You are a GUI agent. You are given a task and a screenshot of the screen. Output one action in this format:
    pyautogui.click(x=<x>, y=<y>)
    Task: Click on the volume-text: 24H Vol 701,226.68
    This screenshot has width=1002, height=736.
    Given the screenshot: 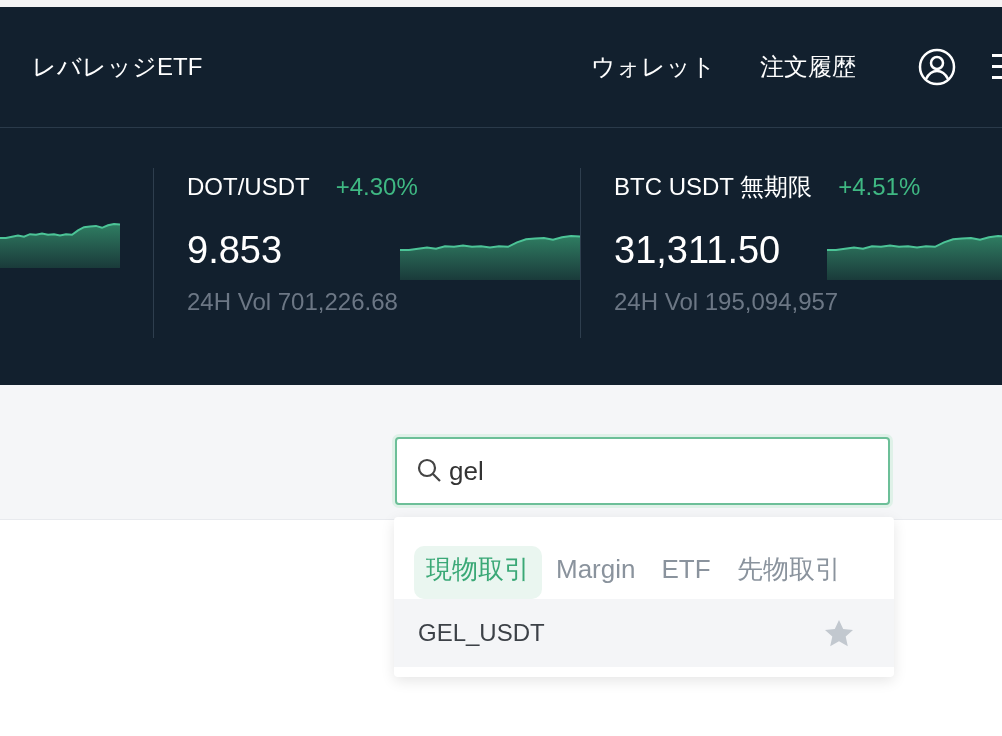 What is the action you would take?
    pyautogui.click(x=293, y=302)
    